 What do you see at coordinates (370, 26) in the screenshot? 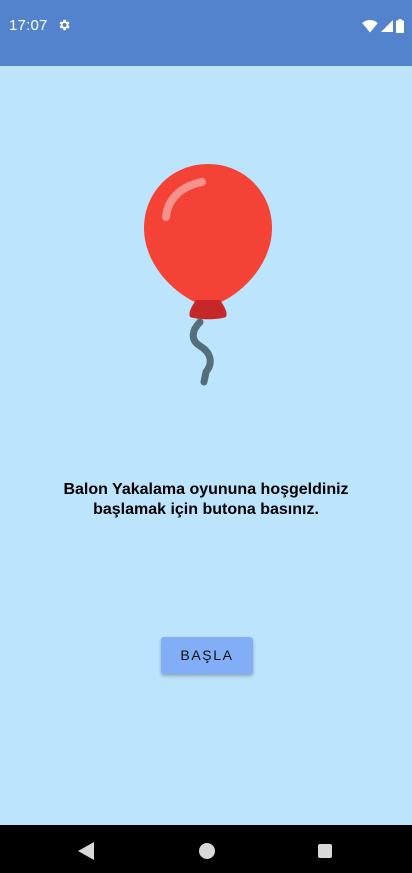
I see `wifi-icon` at bounding box center [370, 26].